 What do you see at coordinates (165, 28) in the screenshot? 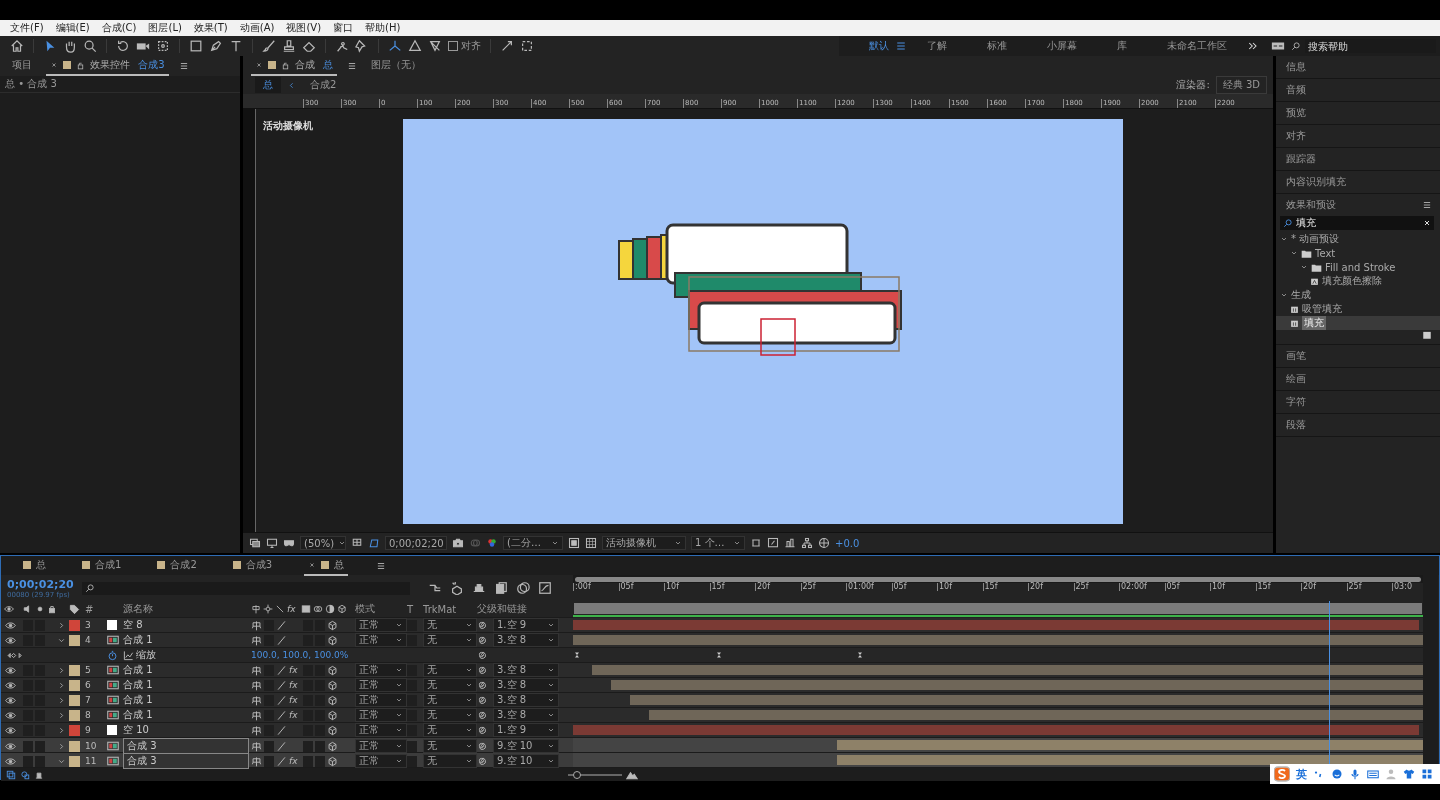
I see `menu-item: 图层(L)` at bounding box center [165, 28].